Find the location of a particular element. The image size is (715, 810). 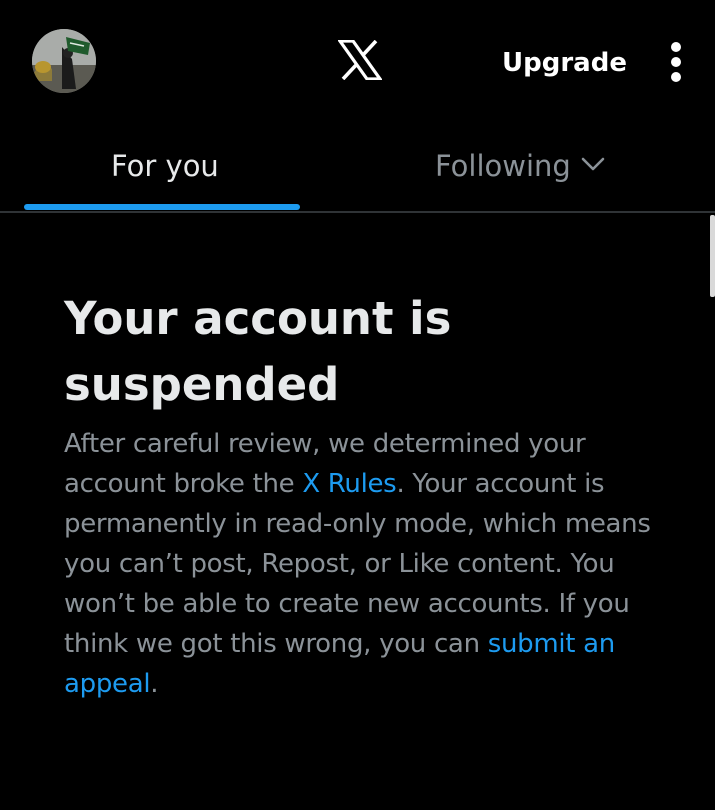

chevron-down-icon is located at coordinates (593, 165).